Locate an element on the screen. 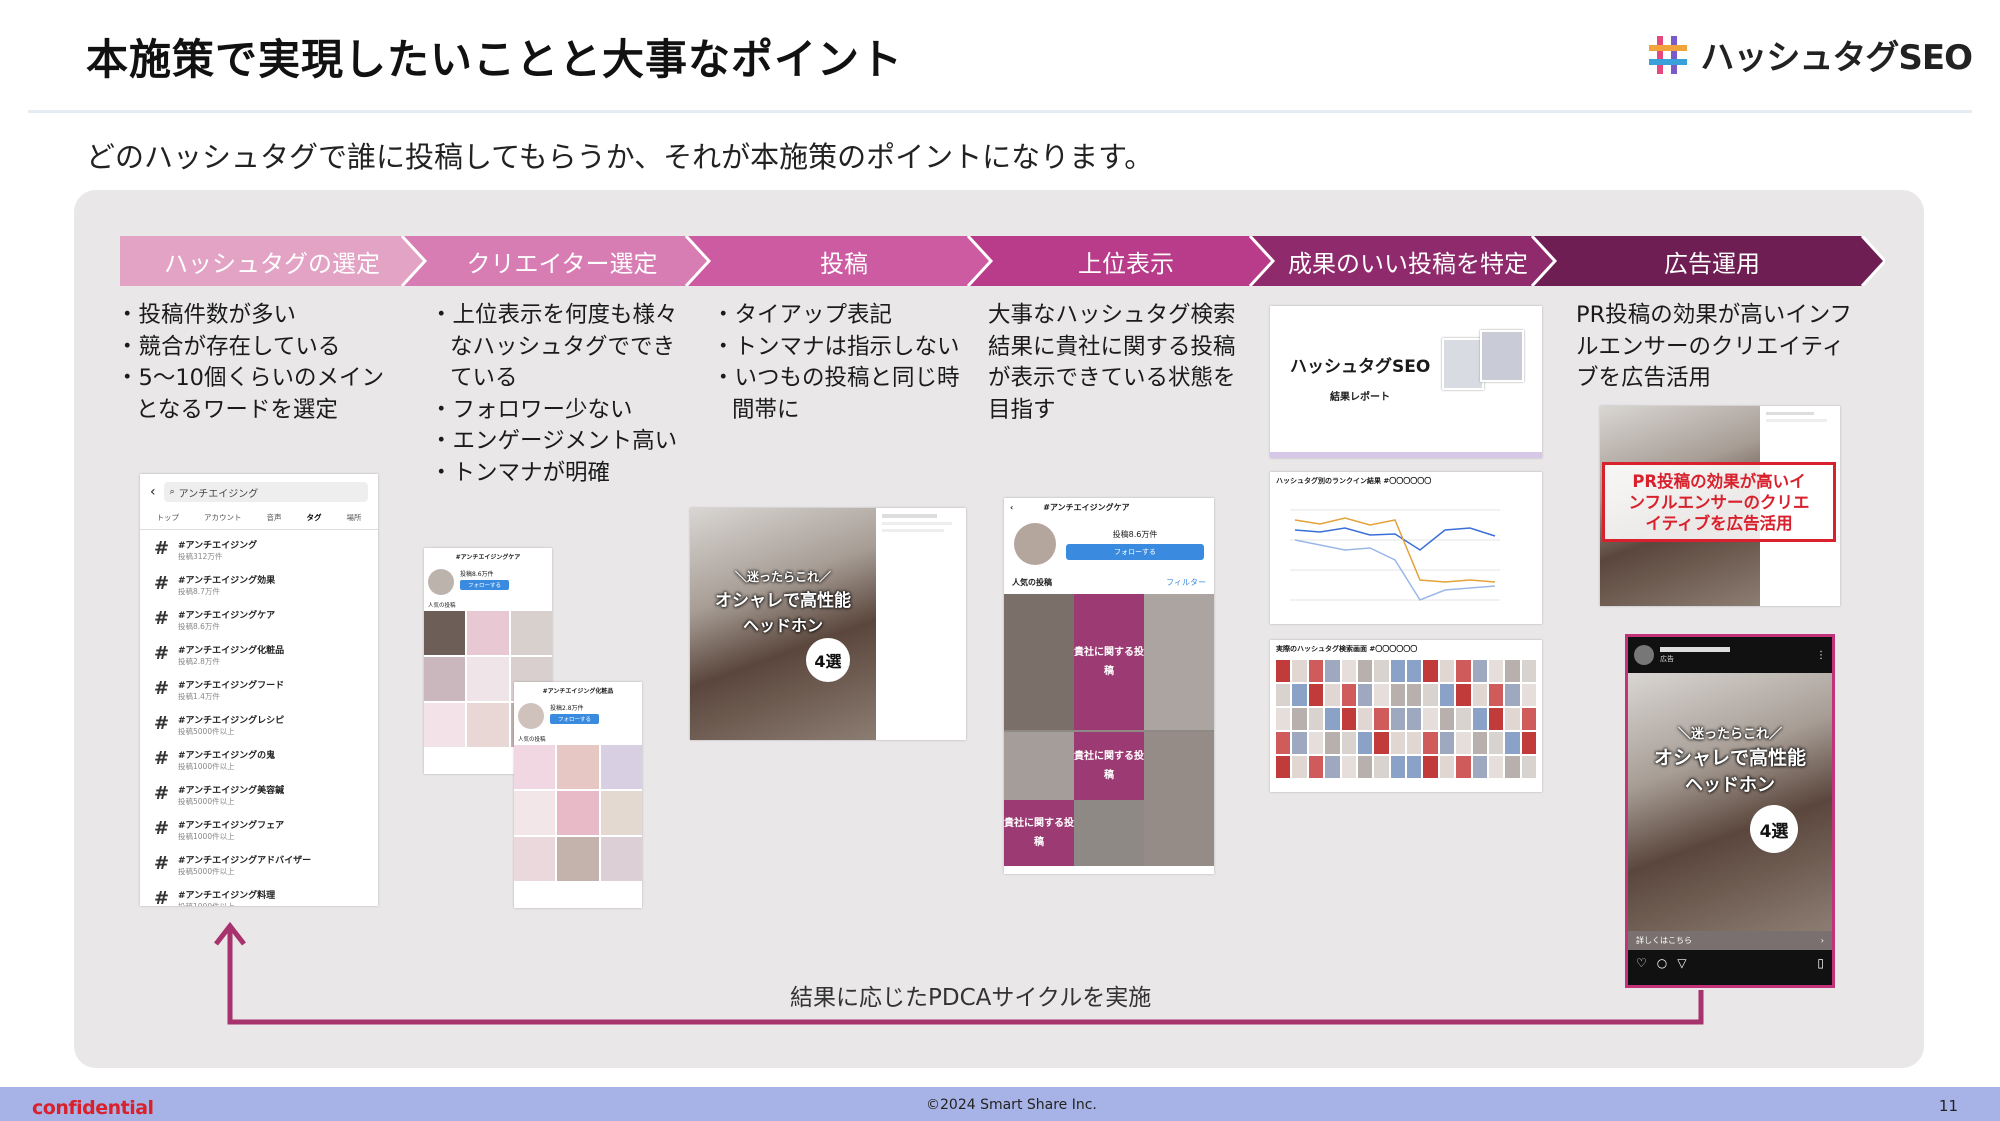 The height and width of the screenshot is (1121, 2000). page-number: 11 is located at coordinates (1948, 1106).